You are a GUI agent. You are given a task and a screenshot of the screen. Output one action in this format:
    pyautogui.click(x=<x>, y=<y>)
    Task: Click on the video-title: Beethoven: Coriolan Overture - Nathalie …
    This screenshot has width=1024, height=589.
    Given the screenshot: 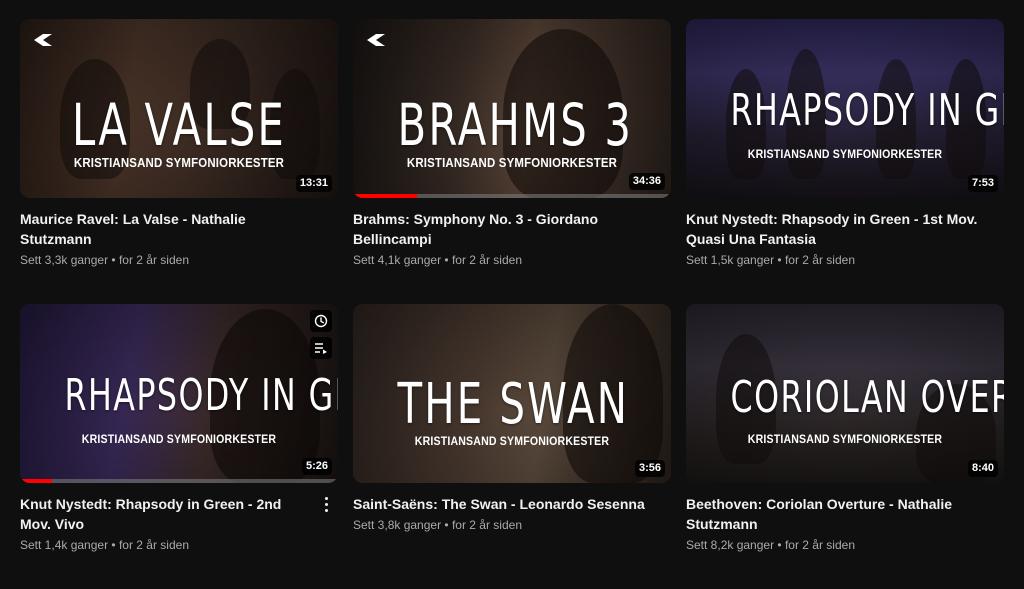 What is the action you would take?
    pyautogui.click(x=833, y=514)
    